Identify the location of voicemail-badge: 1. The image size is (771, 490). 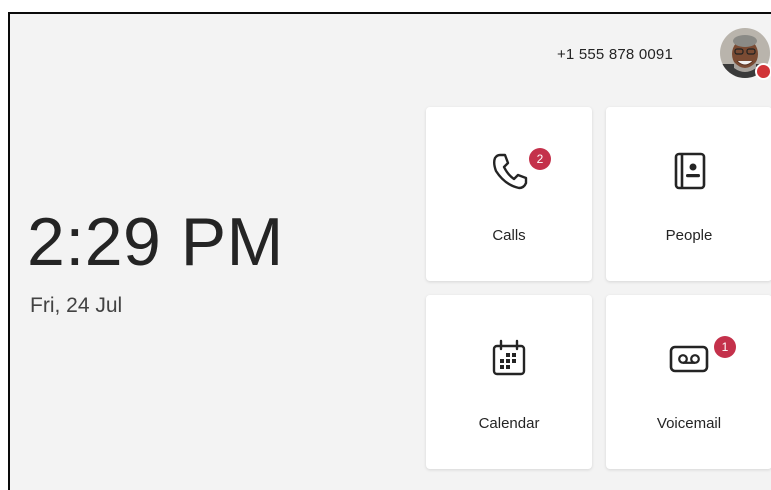
(725, 347).